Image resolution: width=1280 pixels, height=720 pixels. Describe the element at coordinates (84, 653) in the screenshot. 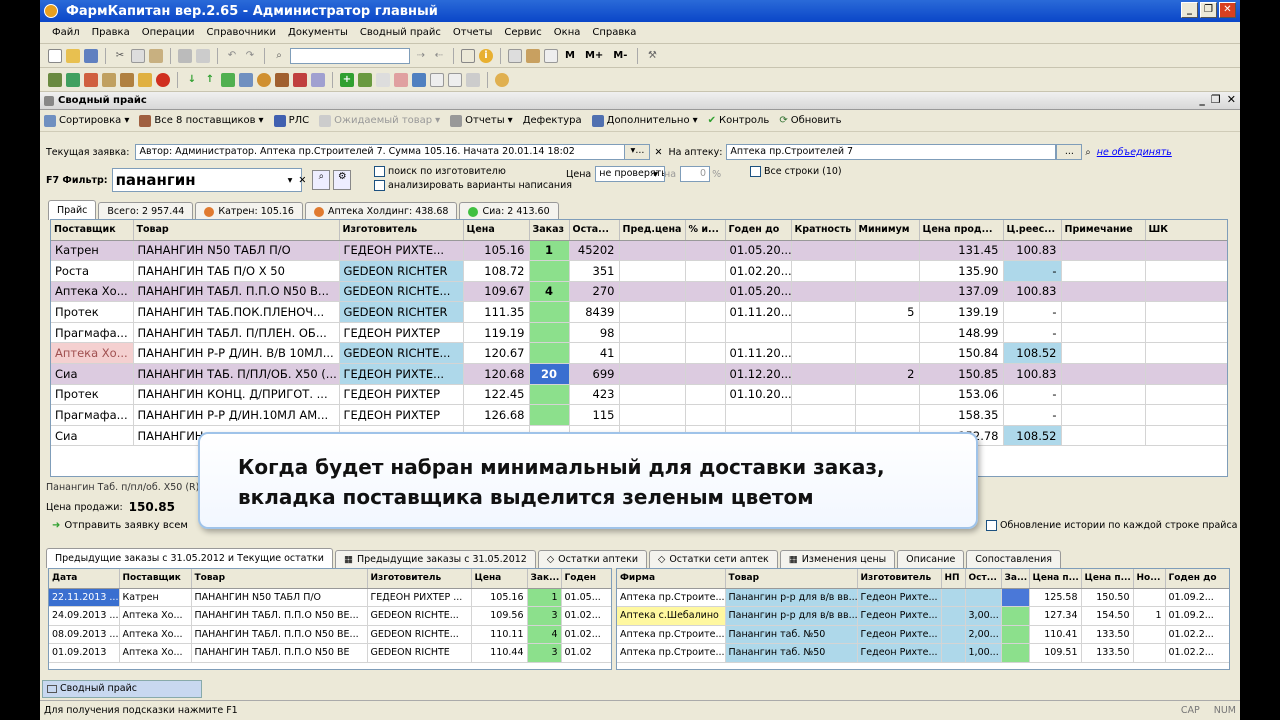

I see `history-cell: 01.09.2013` at that location.